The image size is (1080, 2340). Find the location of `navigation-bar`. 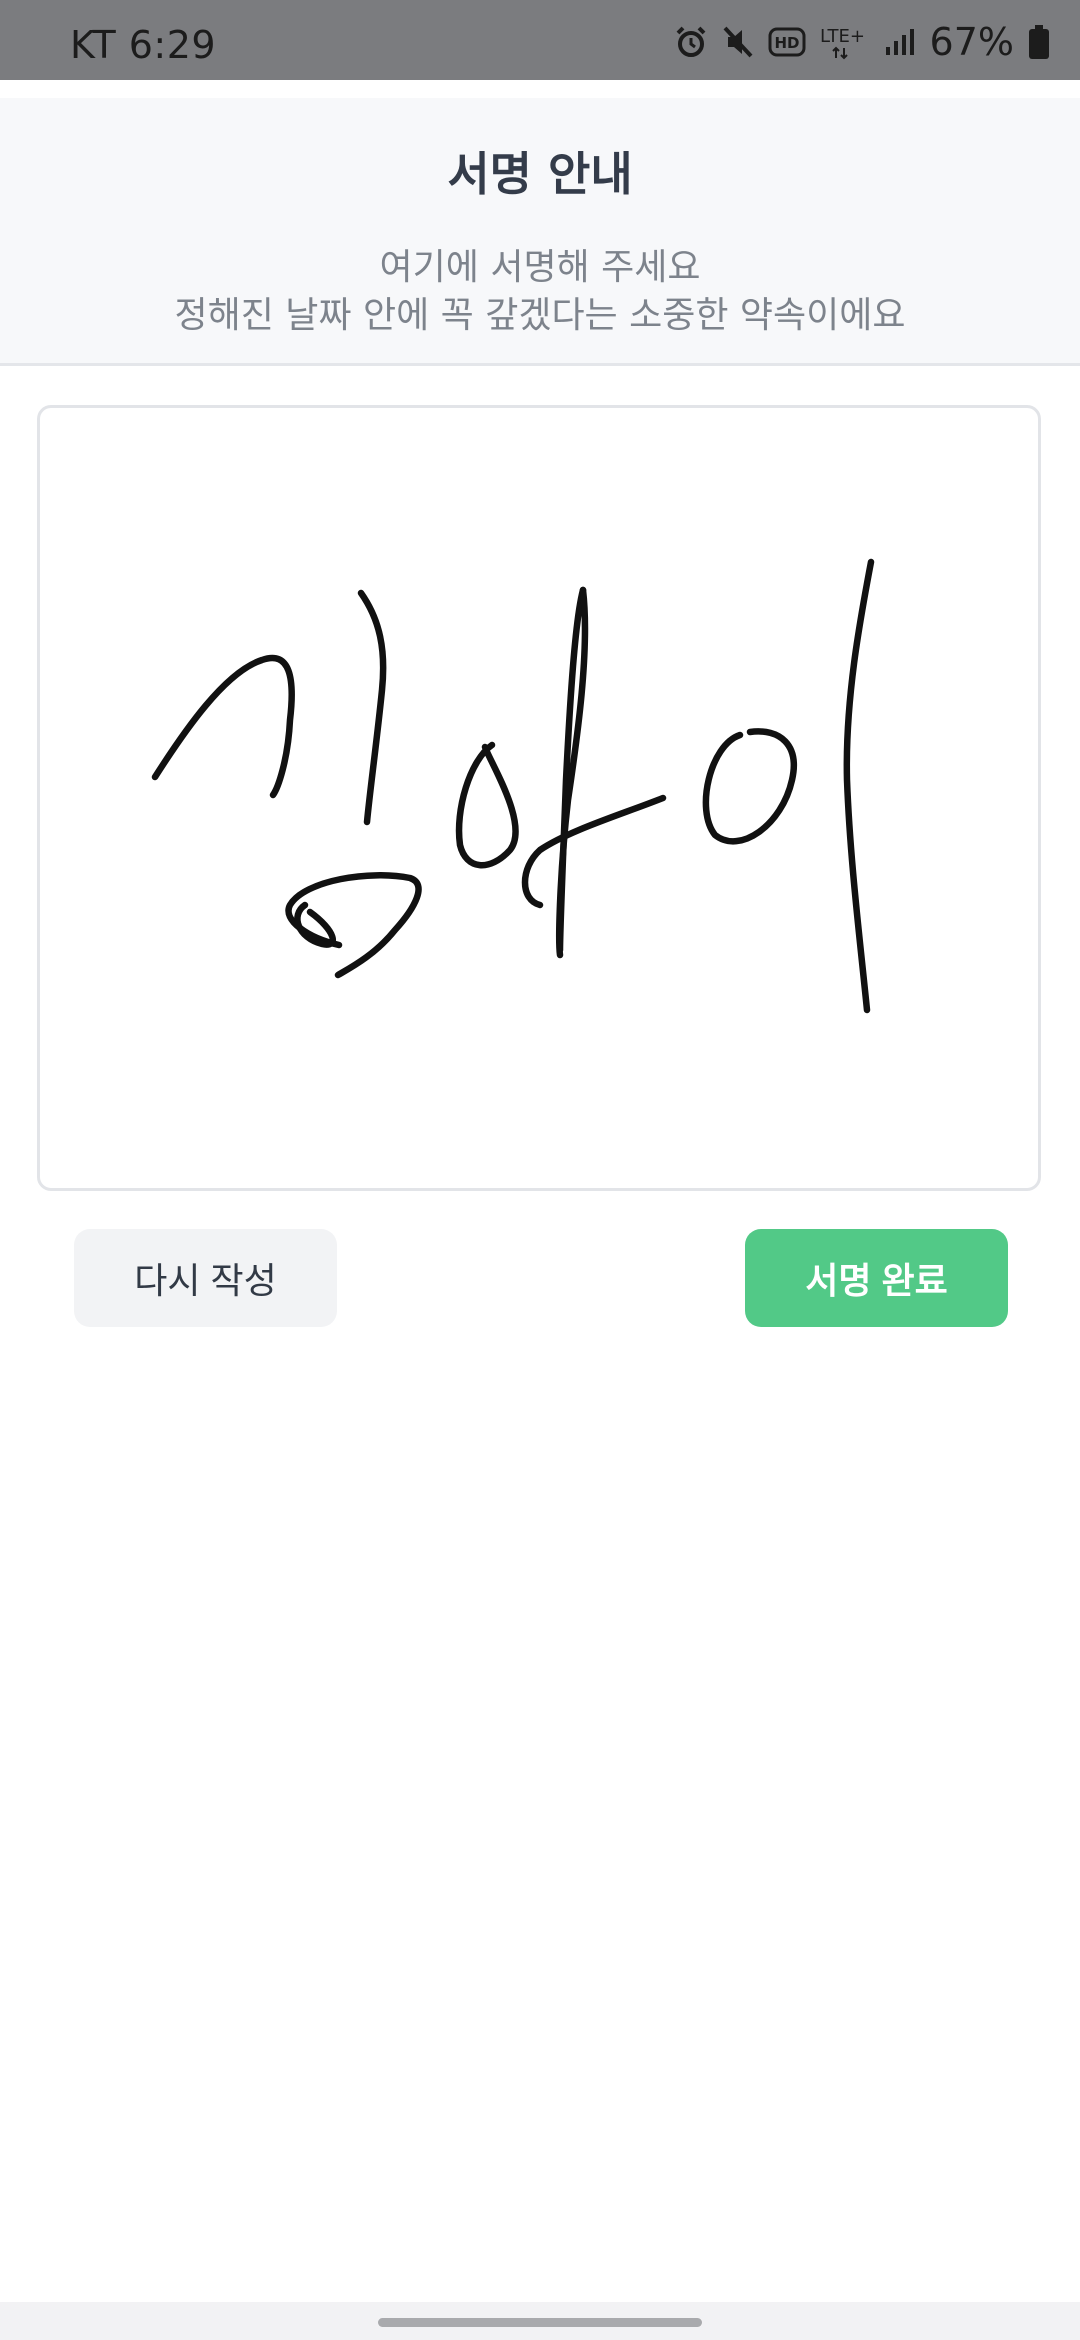

navigation-bar is located at coordinates (540, 2321).